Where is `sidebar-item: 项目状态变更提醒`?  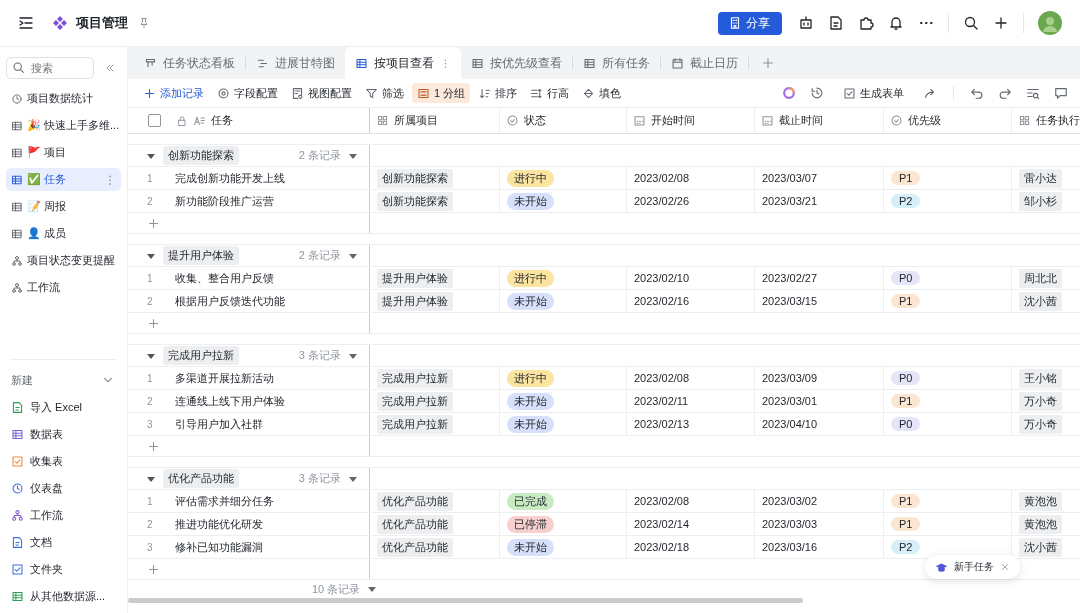 sidebar-item: 项目状态变更提醒 is located at coordinates (63, 260).